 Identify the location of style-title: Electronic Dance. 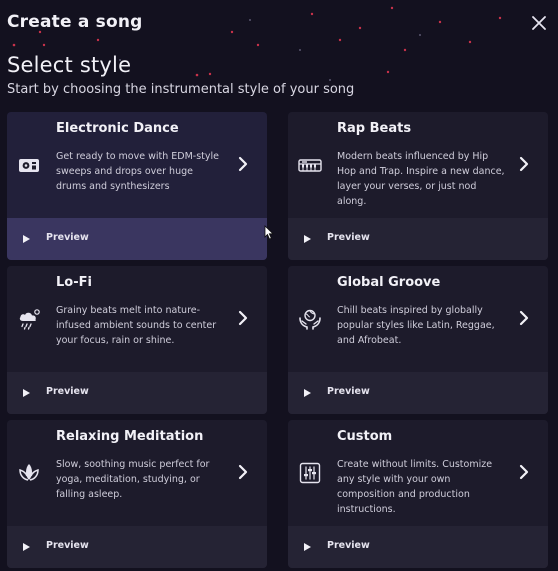
(117, 128).